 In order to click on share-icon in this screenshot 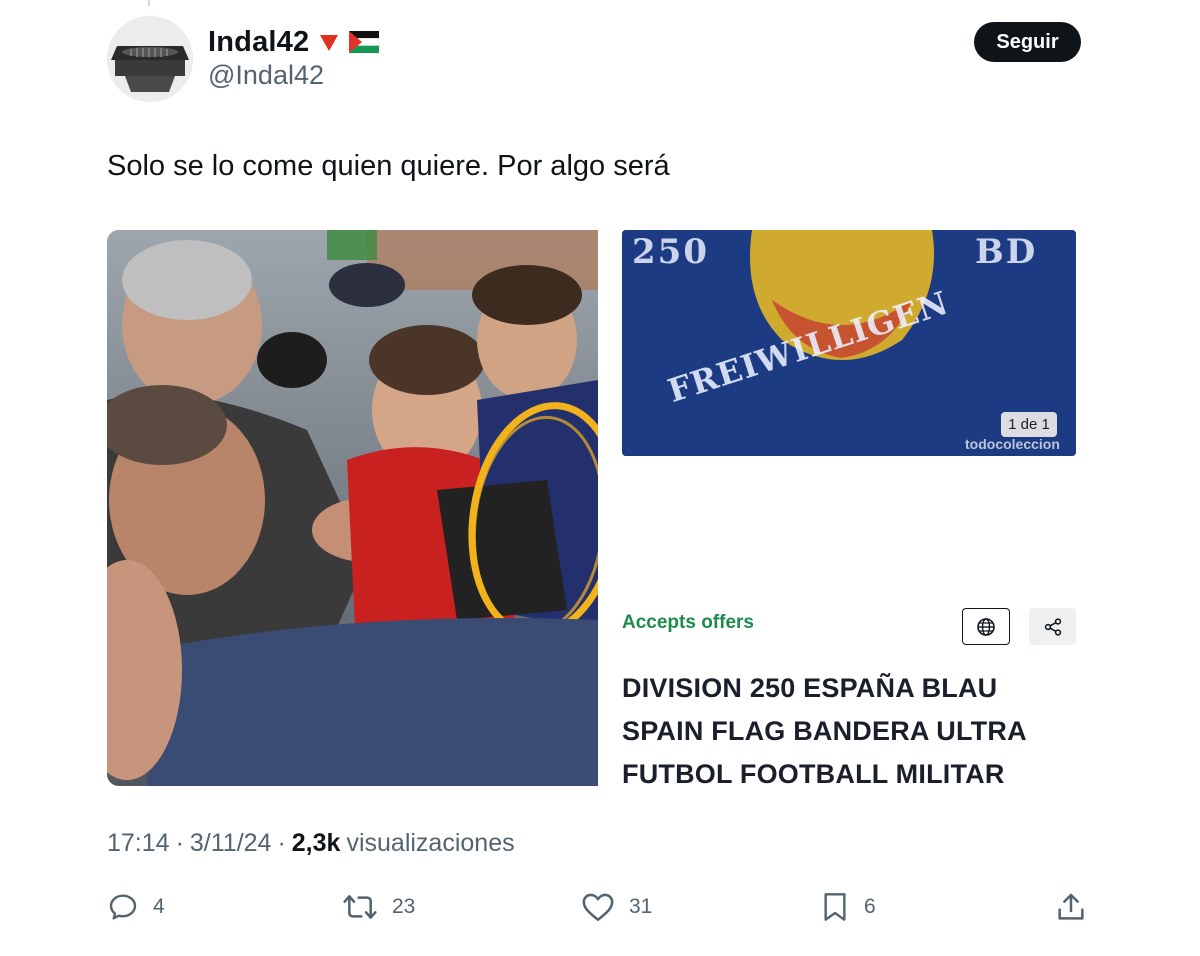, I will do `click(1052, 626)`.